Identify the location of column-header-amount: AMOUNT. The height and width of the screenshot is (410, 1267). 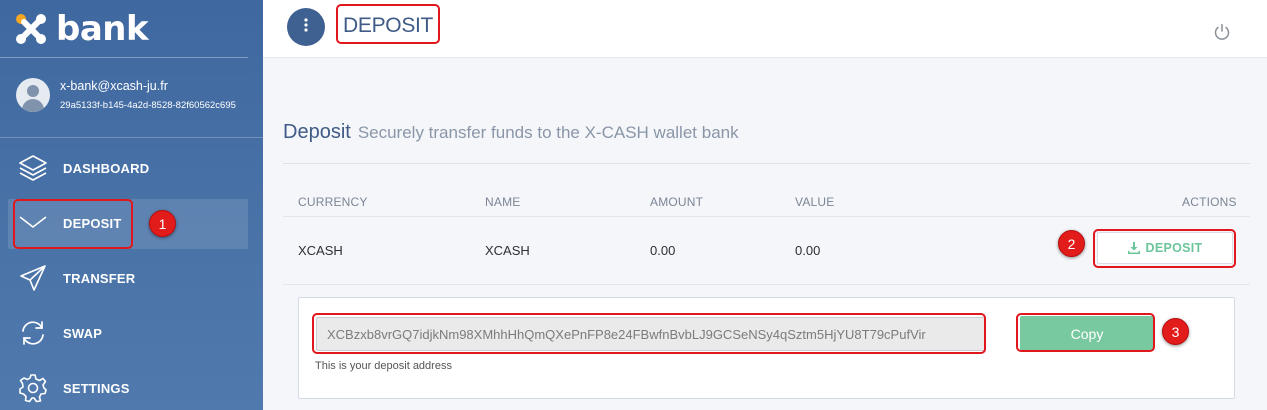
(677, 202).